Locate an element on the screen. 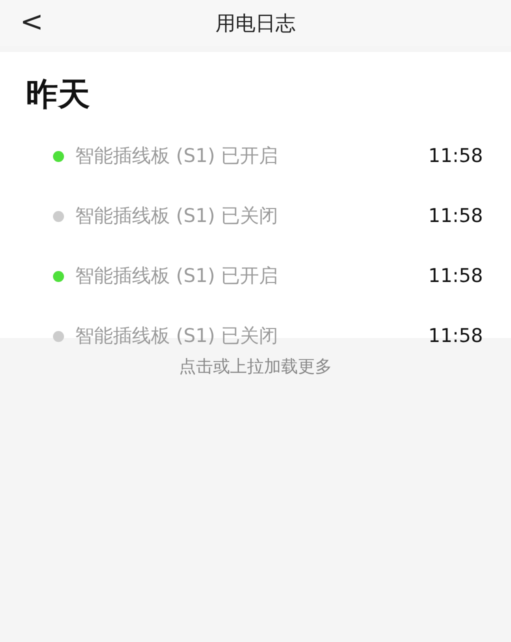 The height and width of the screenshot is (642, 511). page-title: 用电日志 is located at coordinates (256, 23).